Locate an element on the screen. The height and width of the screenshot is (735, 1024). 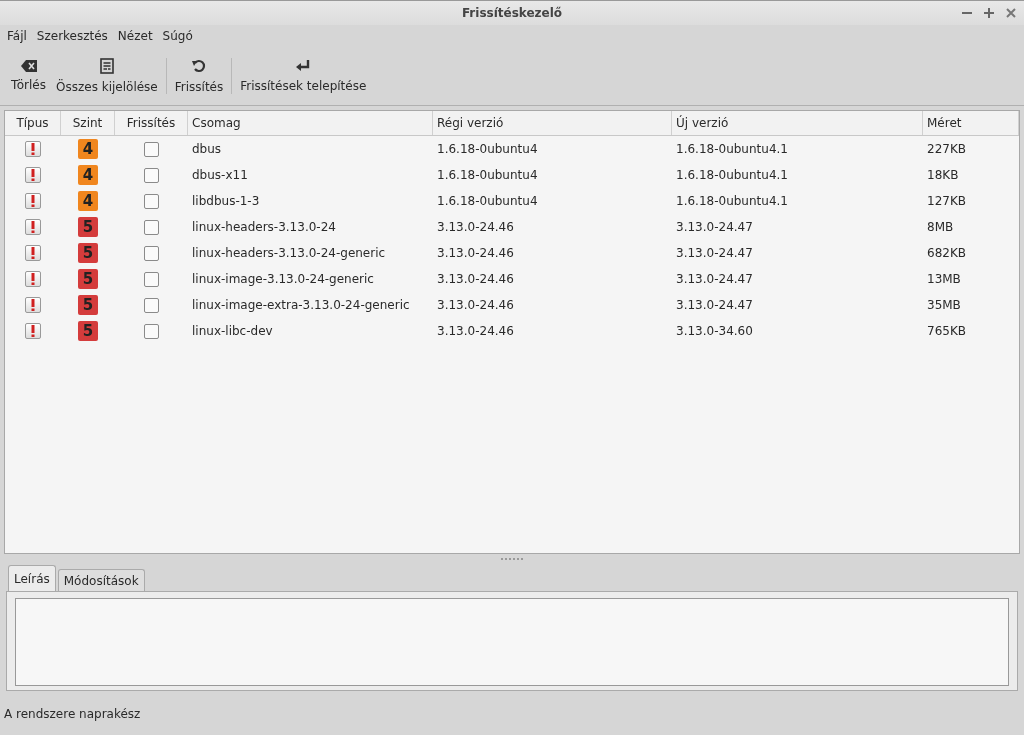
column-header: Típus is located at coordinates (33, 123).